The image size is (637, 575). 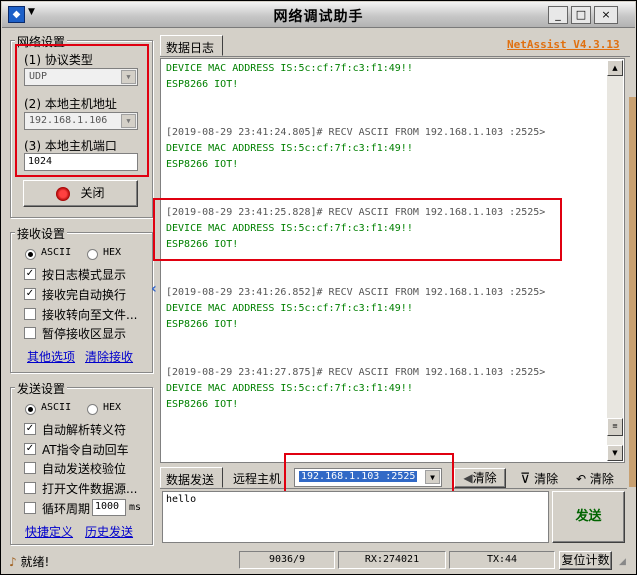 I want to click on send-ascii-radio, so click(x=30, y=409).